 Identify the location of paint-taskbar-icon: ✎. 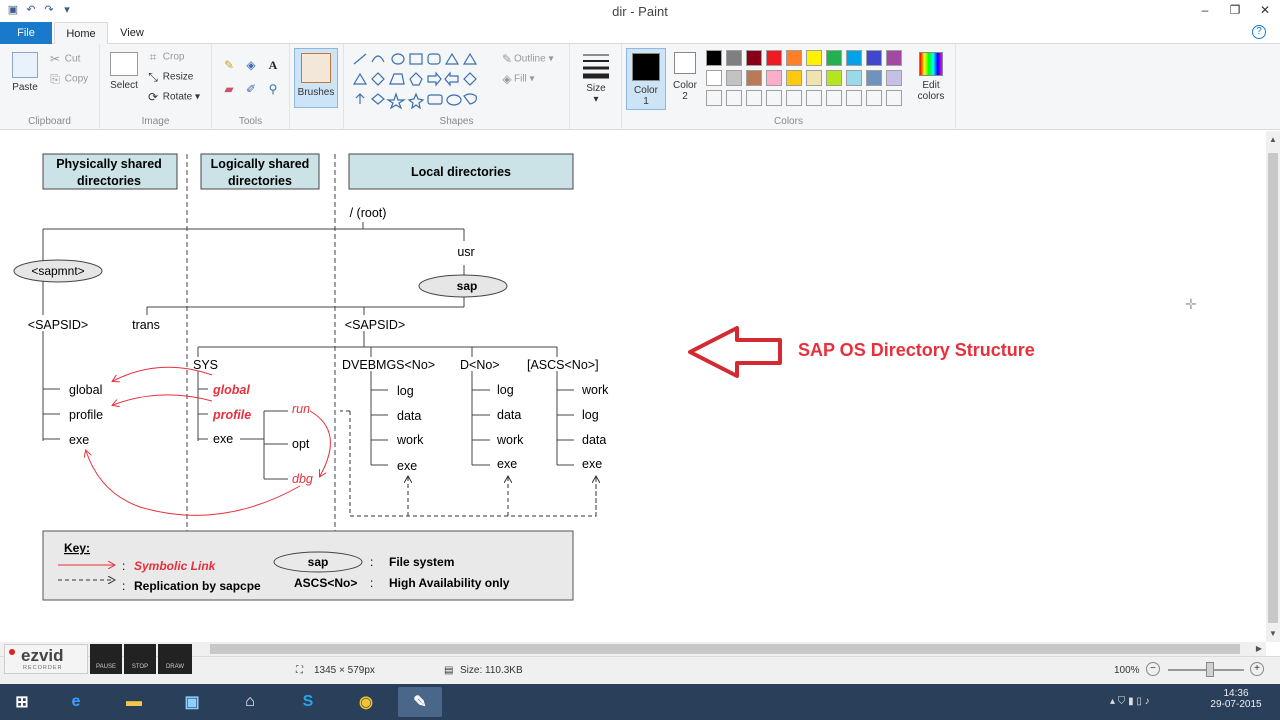
(420, 702).